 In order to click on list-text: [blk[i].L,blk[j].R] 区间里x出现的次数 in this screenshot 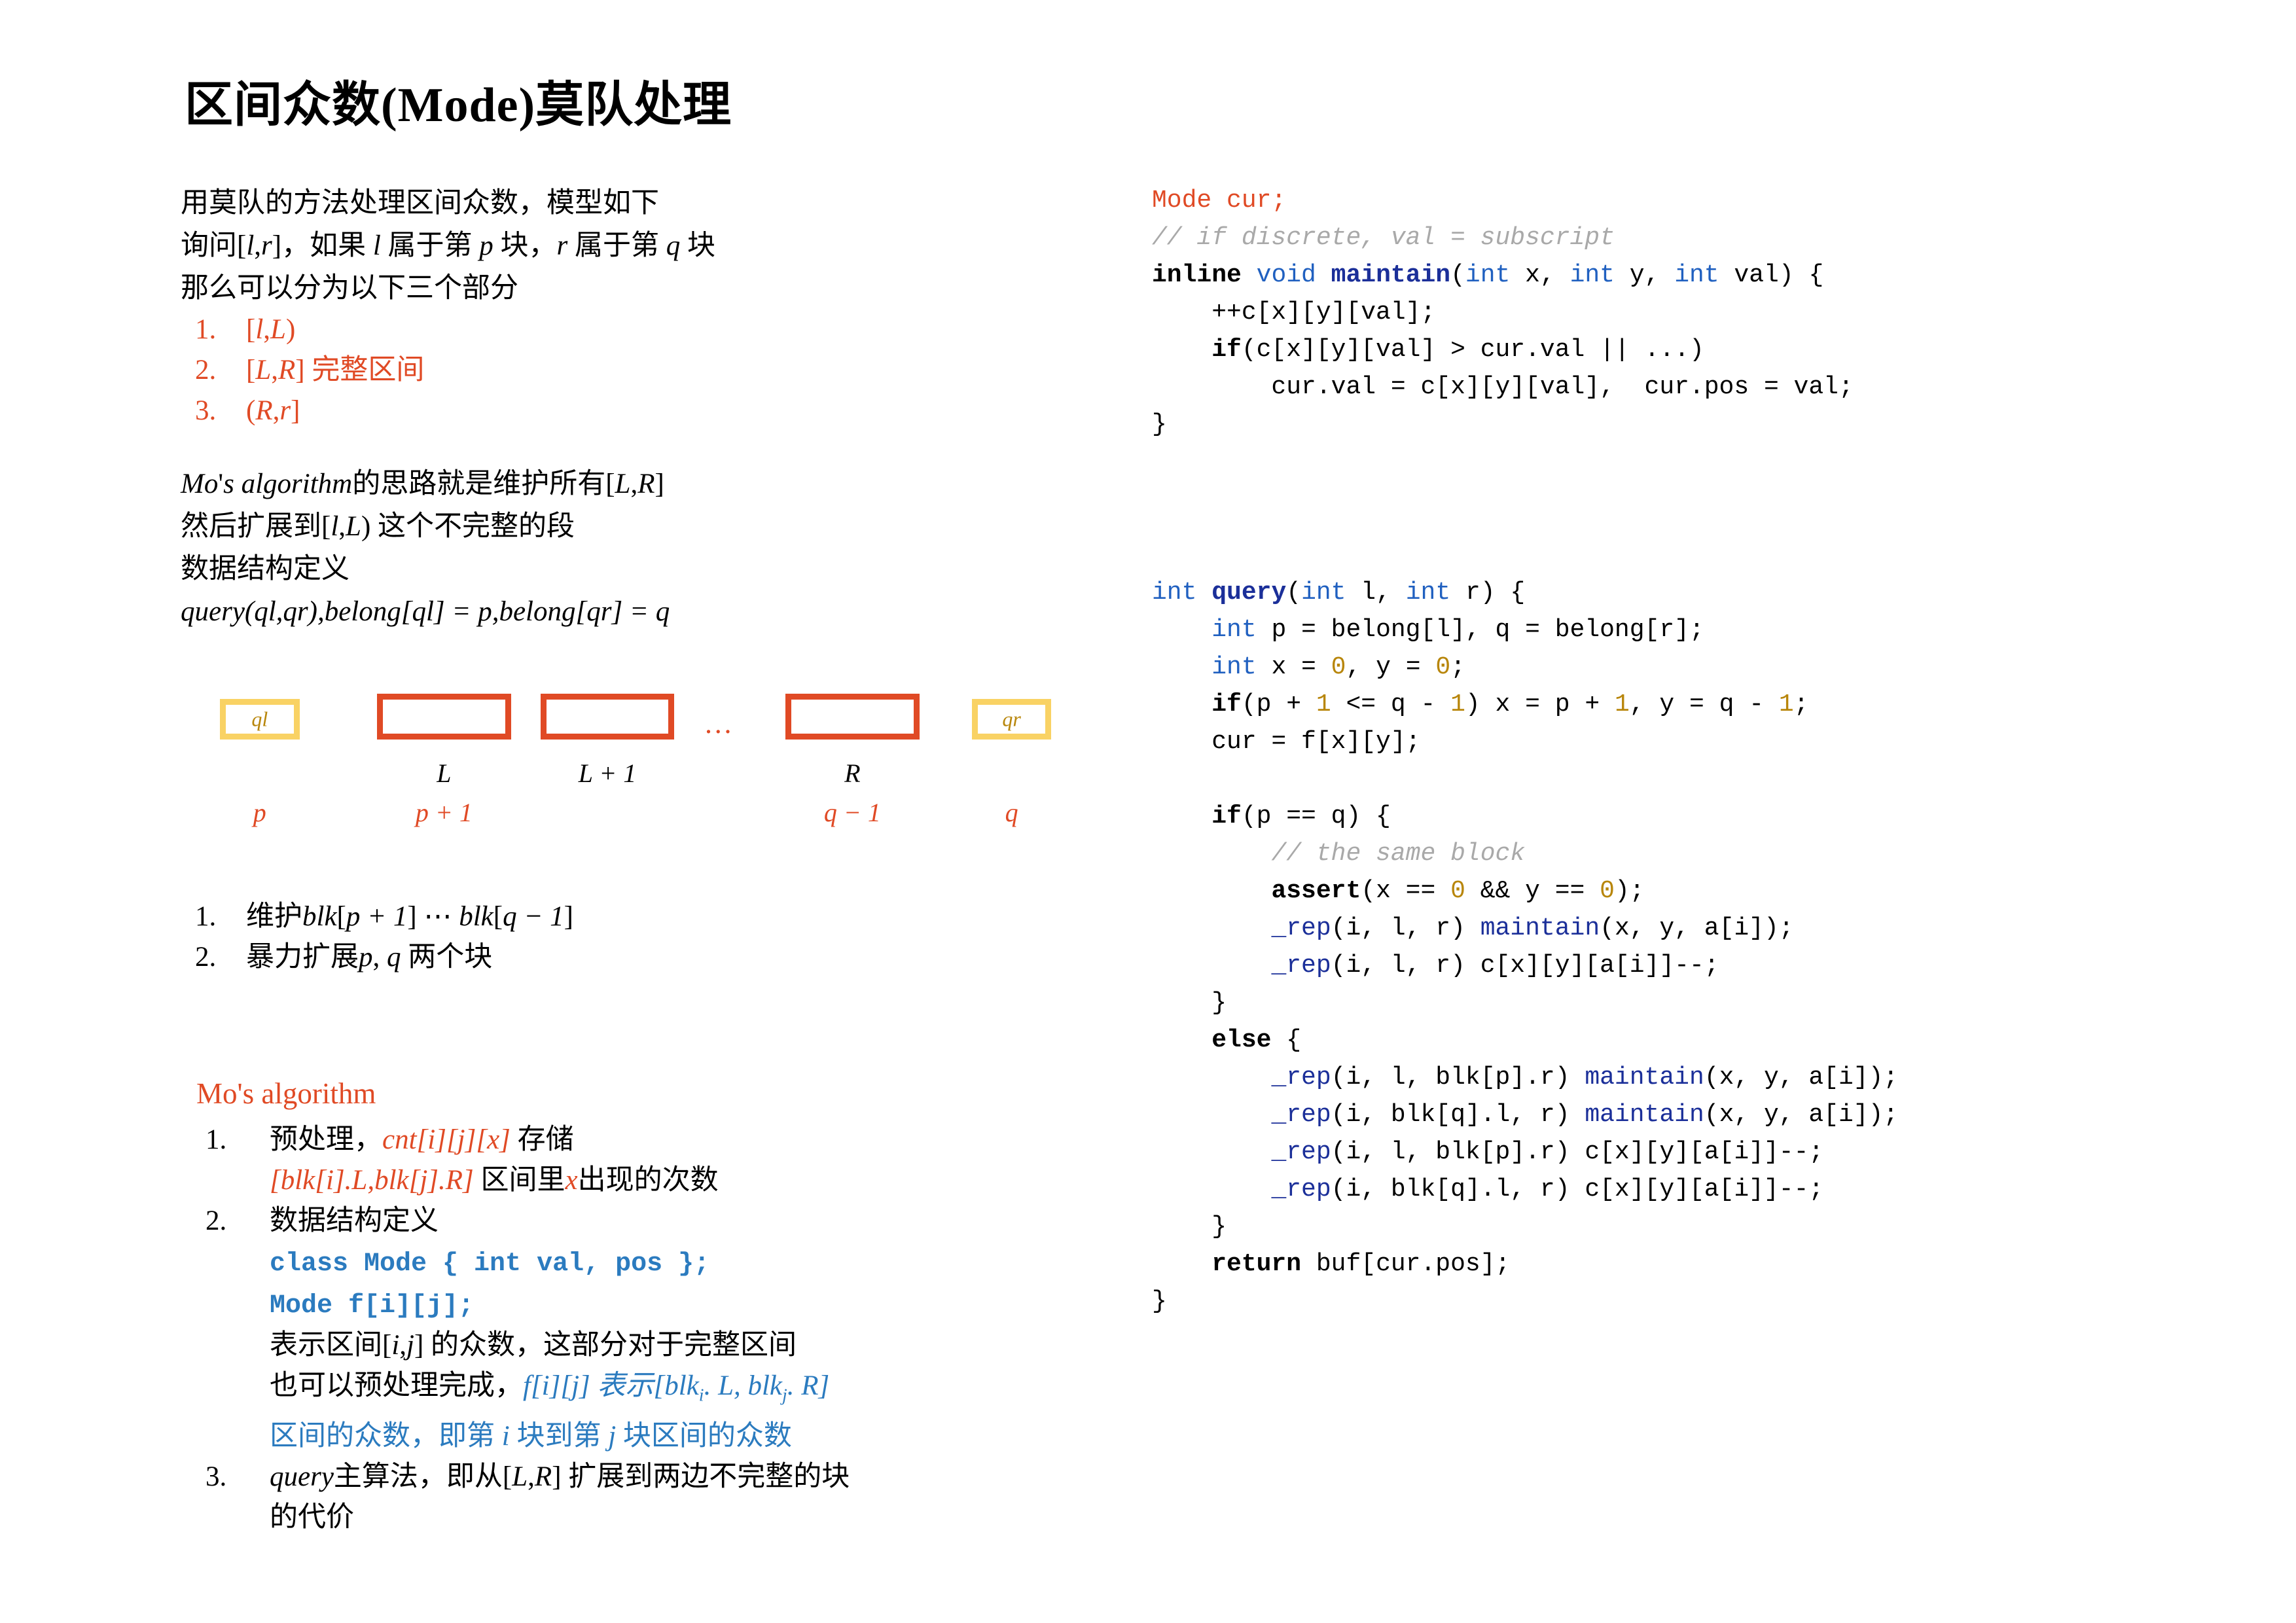, I will do `click(494, 1180)`.